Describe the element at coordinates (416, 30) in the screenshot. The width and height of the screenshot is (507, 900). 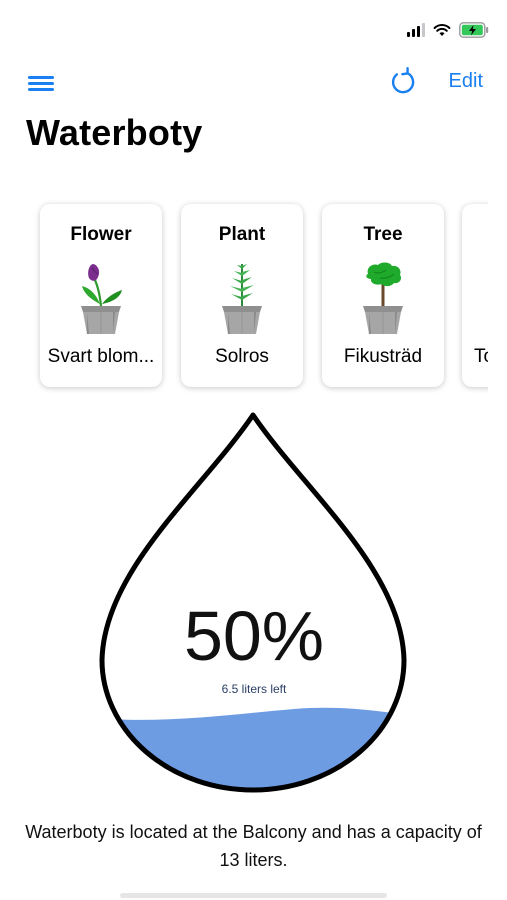
I see `cellular-signal-icon` at that location.